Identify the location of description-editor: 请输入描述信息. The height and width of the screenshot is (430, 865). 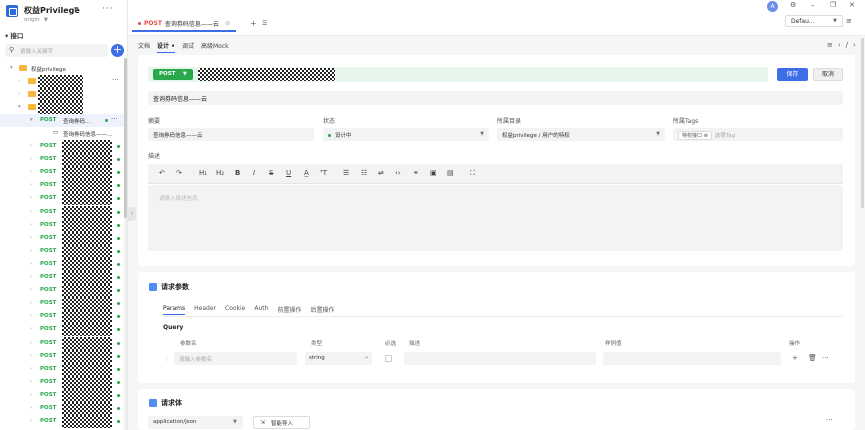
(495, 218).